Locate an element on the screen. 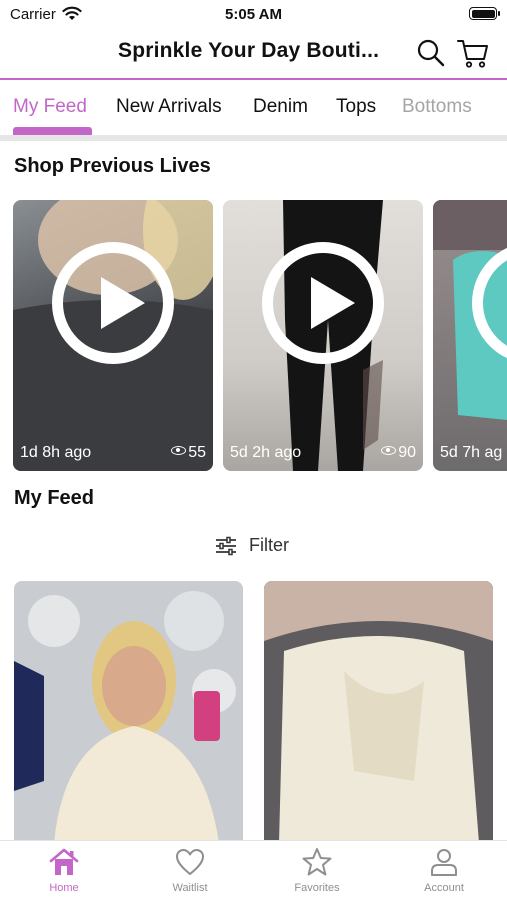 The image size is (507, 900). nav-label: Account is located at coordinates (444, 888).